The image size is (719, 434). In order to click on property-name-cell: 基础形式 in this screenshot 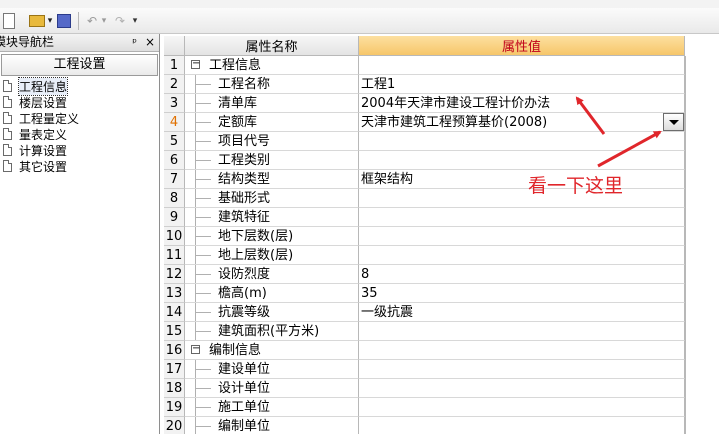, I will do `click(272, 198)`.